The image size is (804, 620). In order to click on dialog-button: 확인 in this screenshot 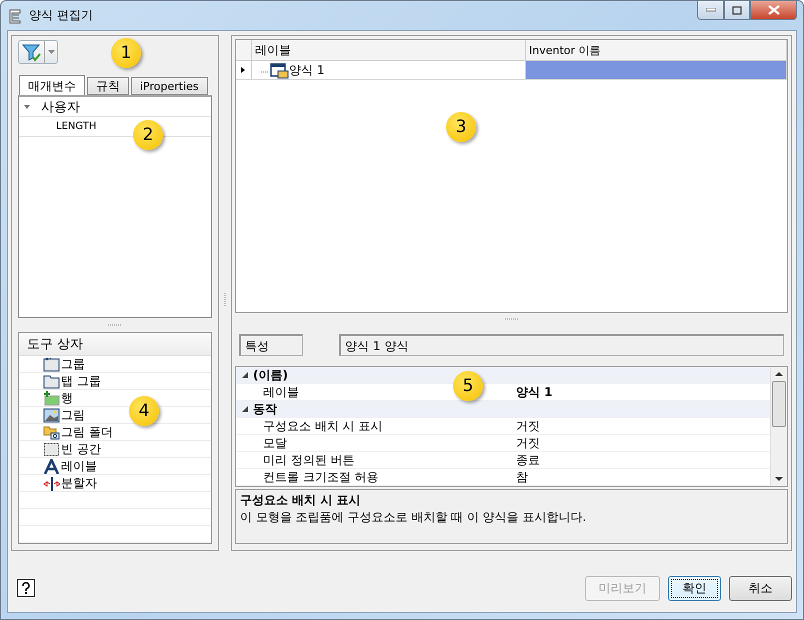, I will do `click(694, 588)`.